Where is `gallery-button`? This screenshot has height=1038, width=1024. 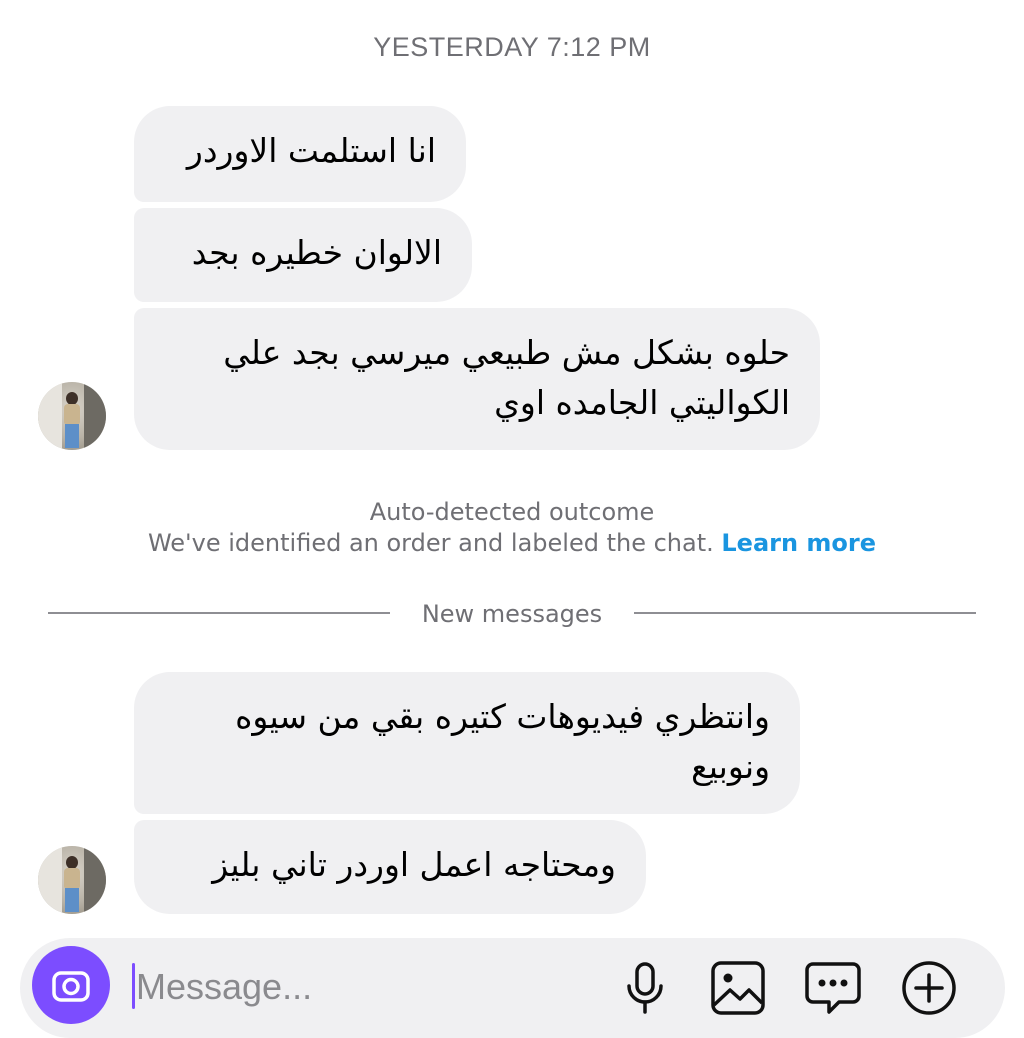
gallery-button is located at coordinates (738, 988).